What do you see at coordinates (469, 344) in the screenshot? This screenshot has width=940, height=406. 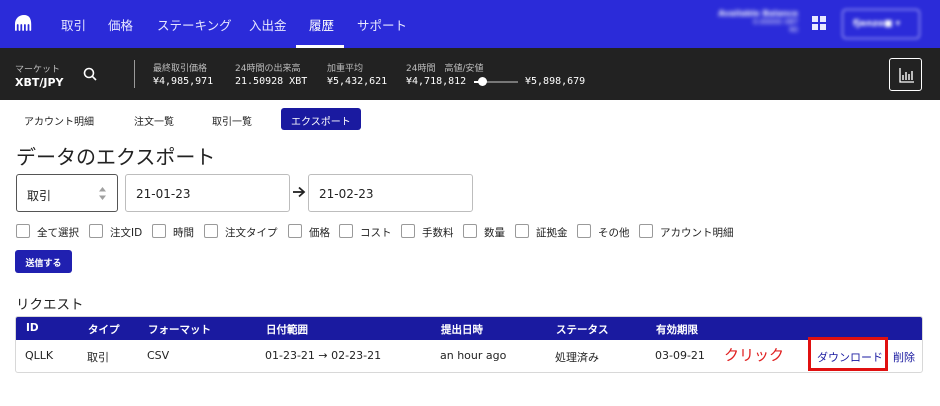 I see `requests-table: ID タイプ フォーマット 日付範囲 提出日時 ステータス 有効期限` at bounding box center [469, 344].